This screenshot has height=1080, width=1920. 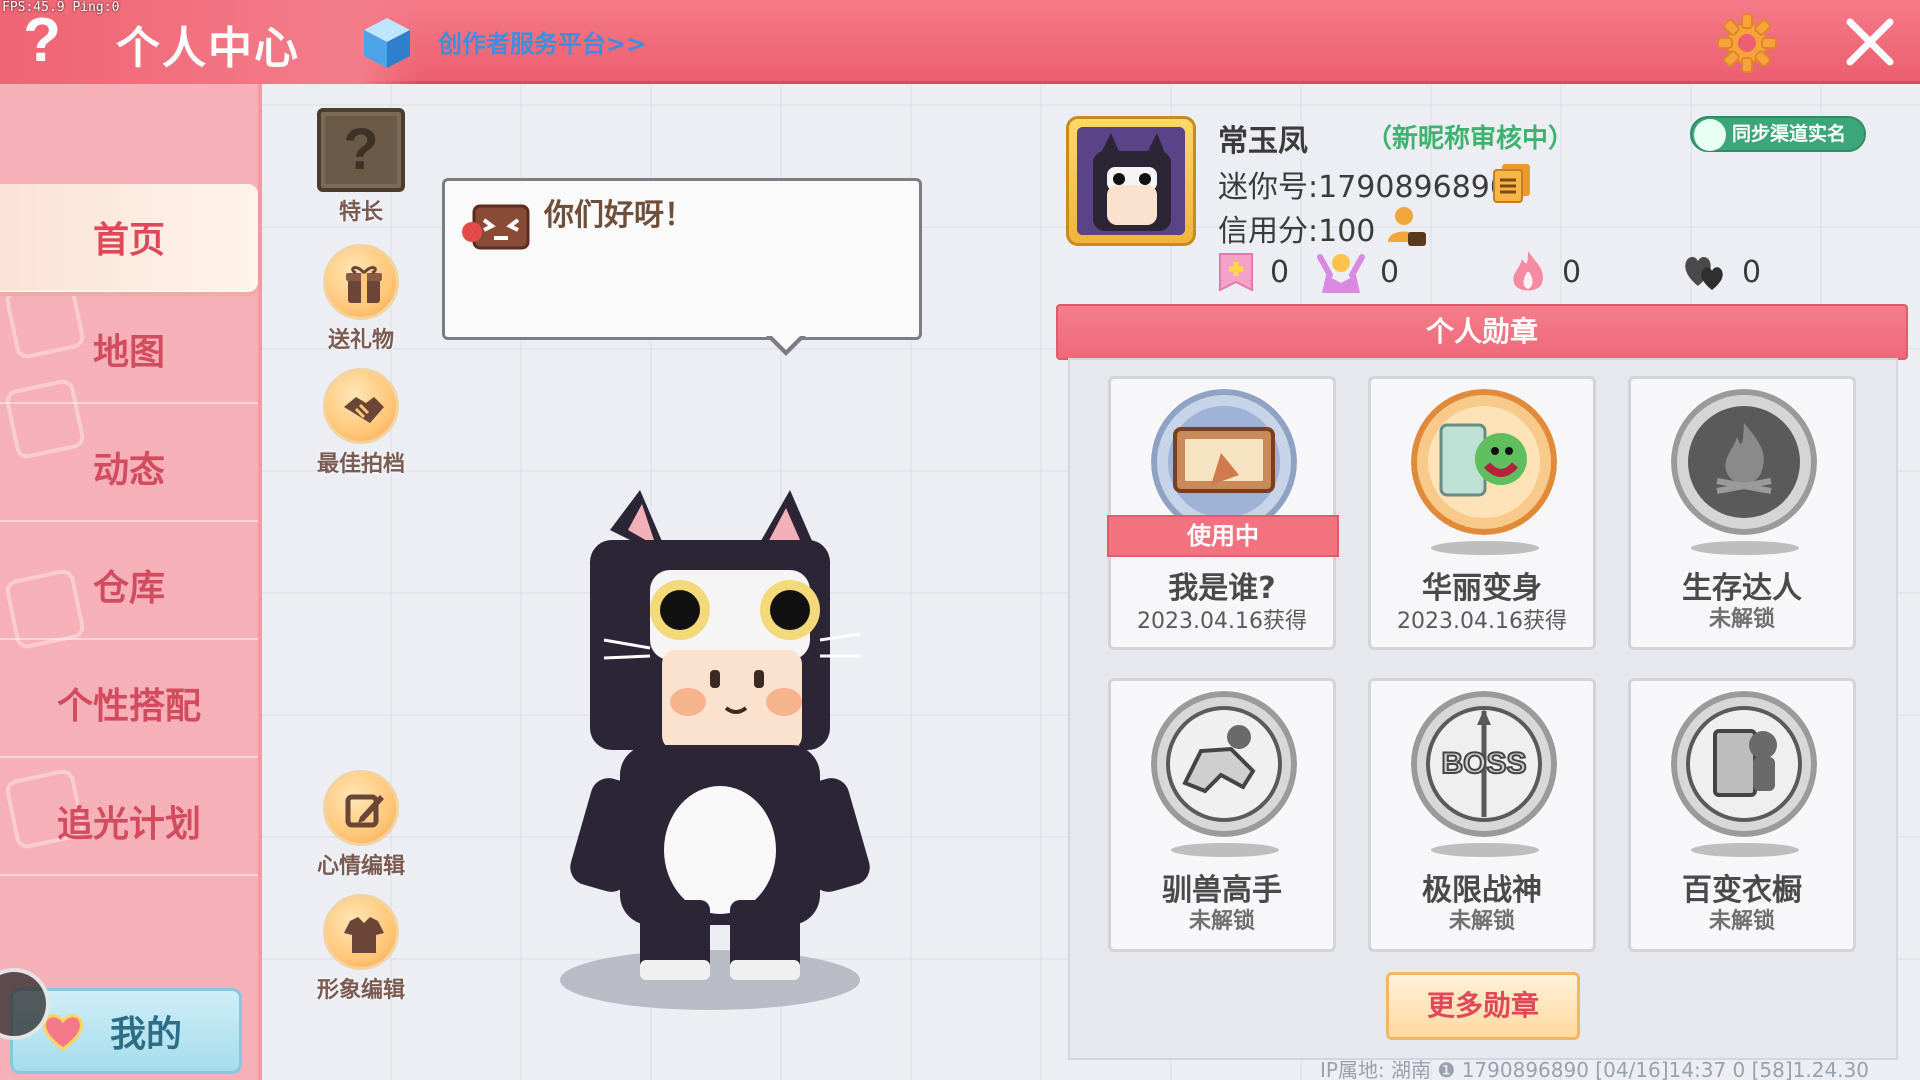 I want to click on sidebar-item-outfit: 个性搭配, so click(x=129, y=704).